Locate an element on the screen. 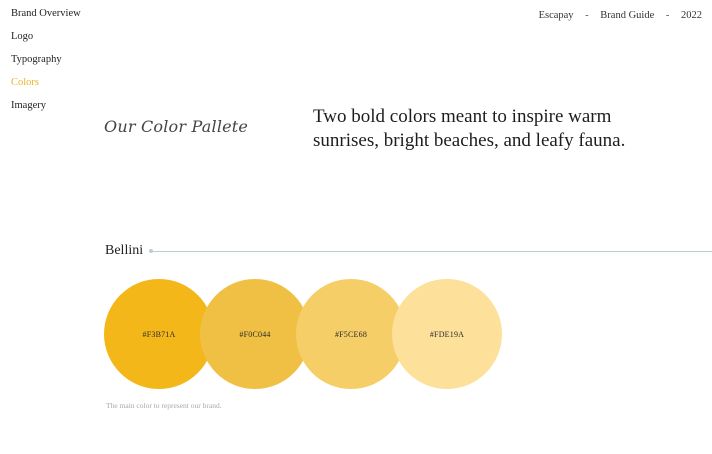  sidebar-item-imagery: Imagery is located at coordinates (46, 106).